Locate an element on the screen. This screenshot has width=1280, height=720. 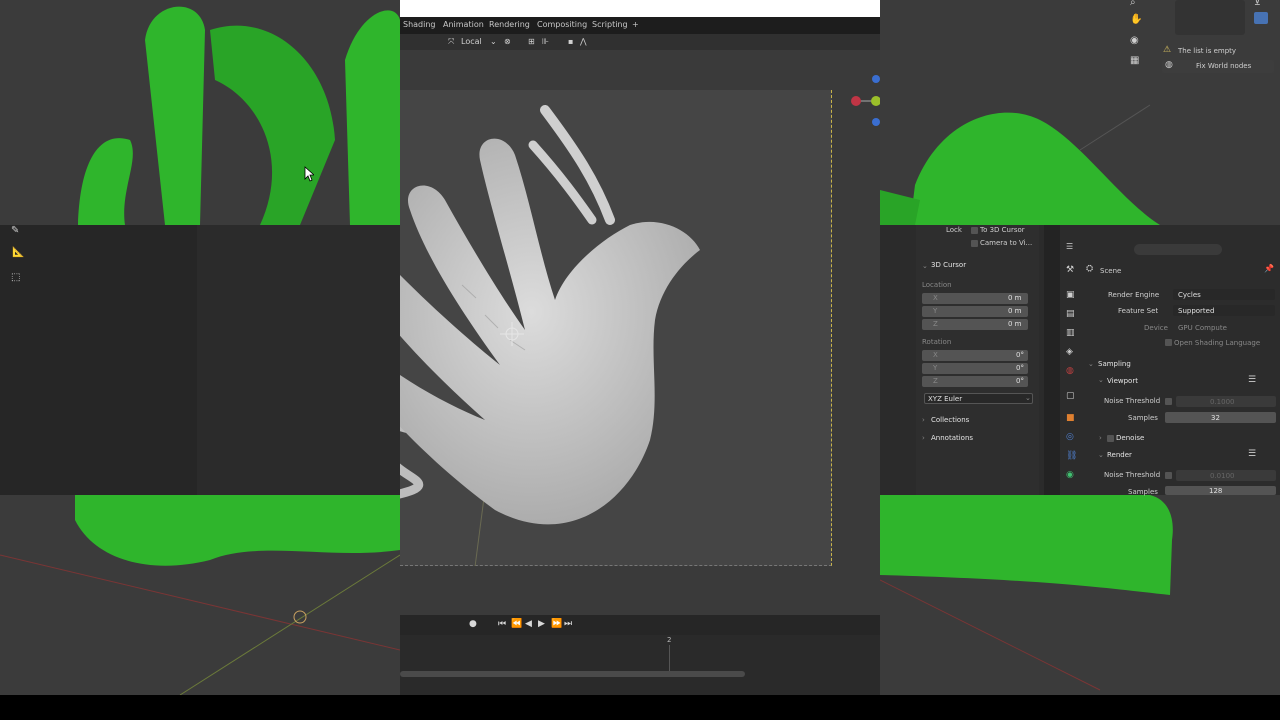
physics-icon: ◎ is located at coordinates (1070, 437).